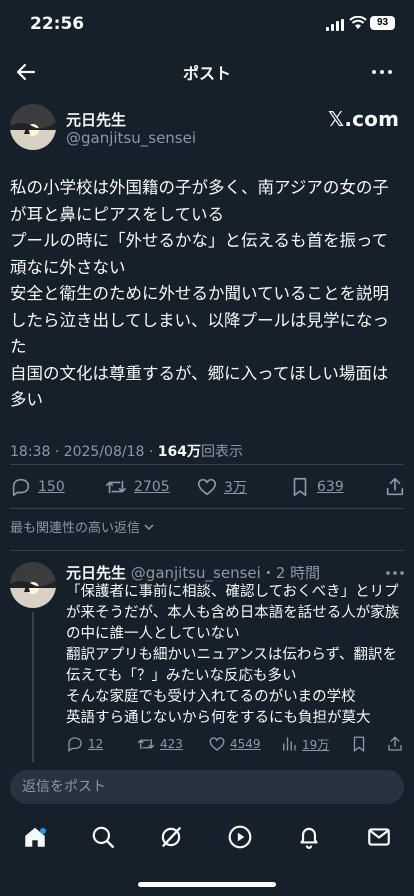 Image resolution: width=414 pixels, height=896 pixels. I want to click on reply-share-button, so click(395, 744).